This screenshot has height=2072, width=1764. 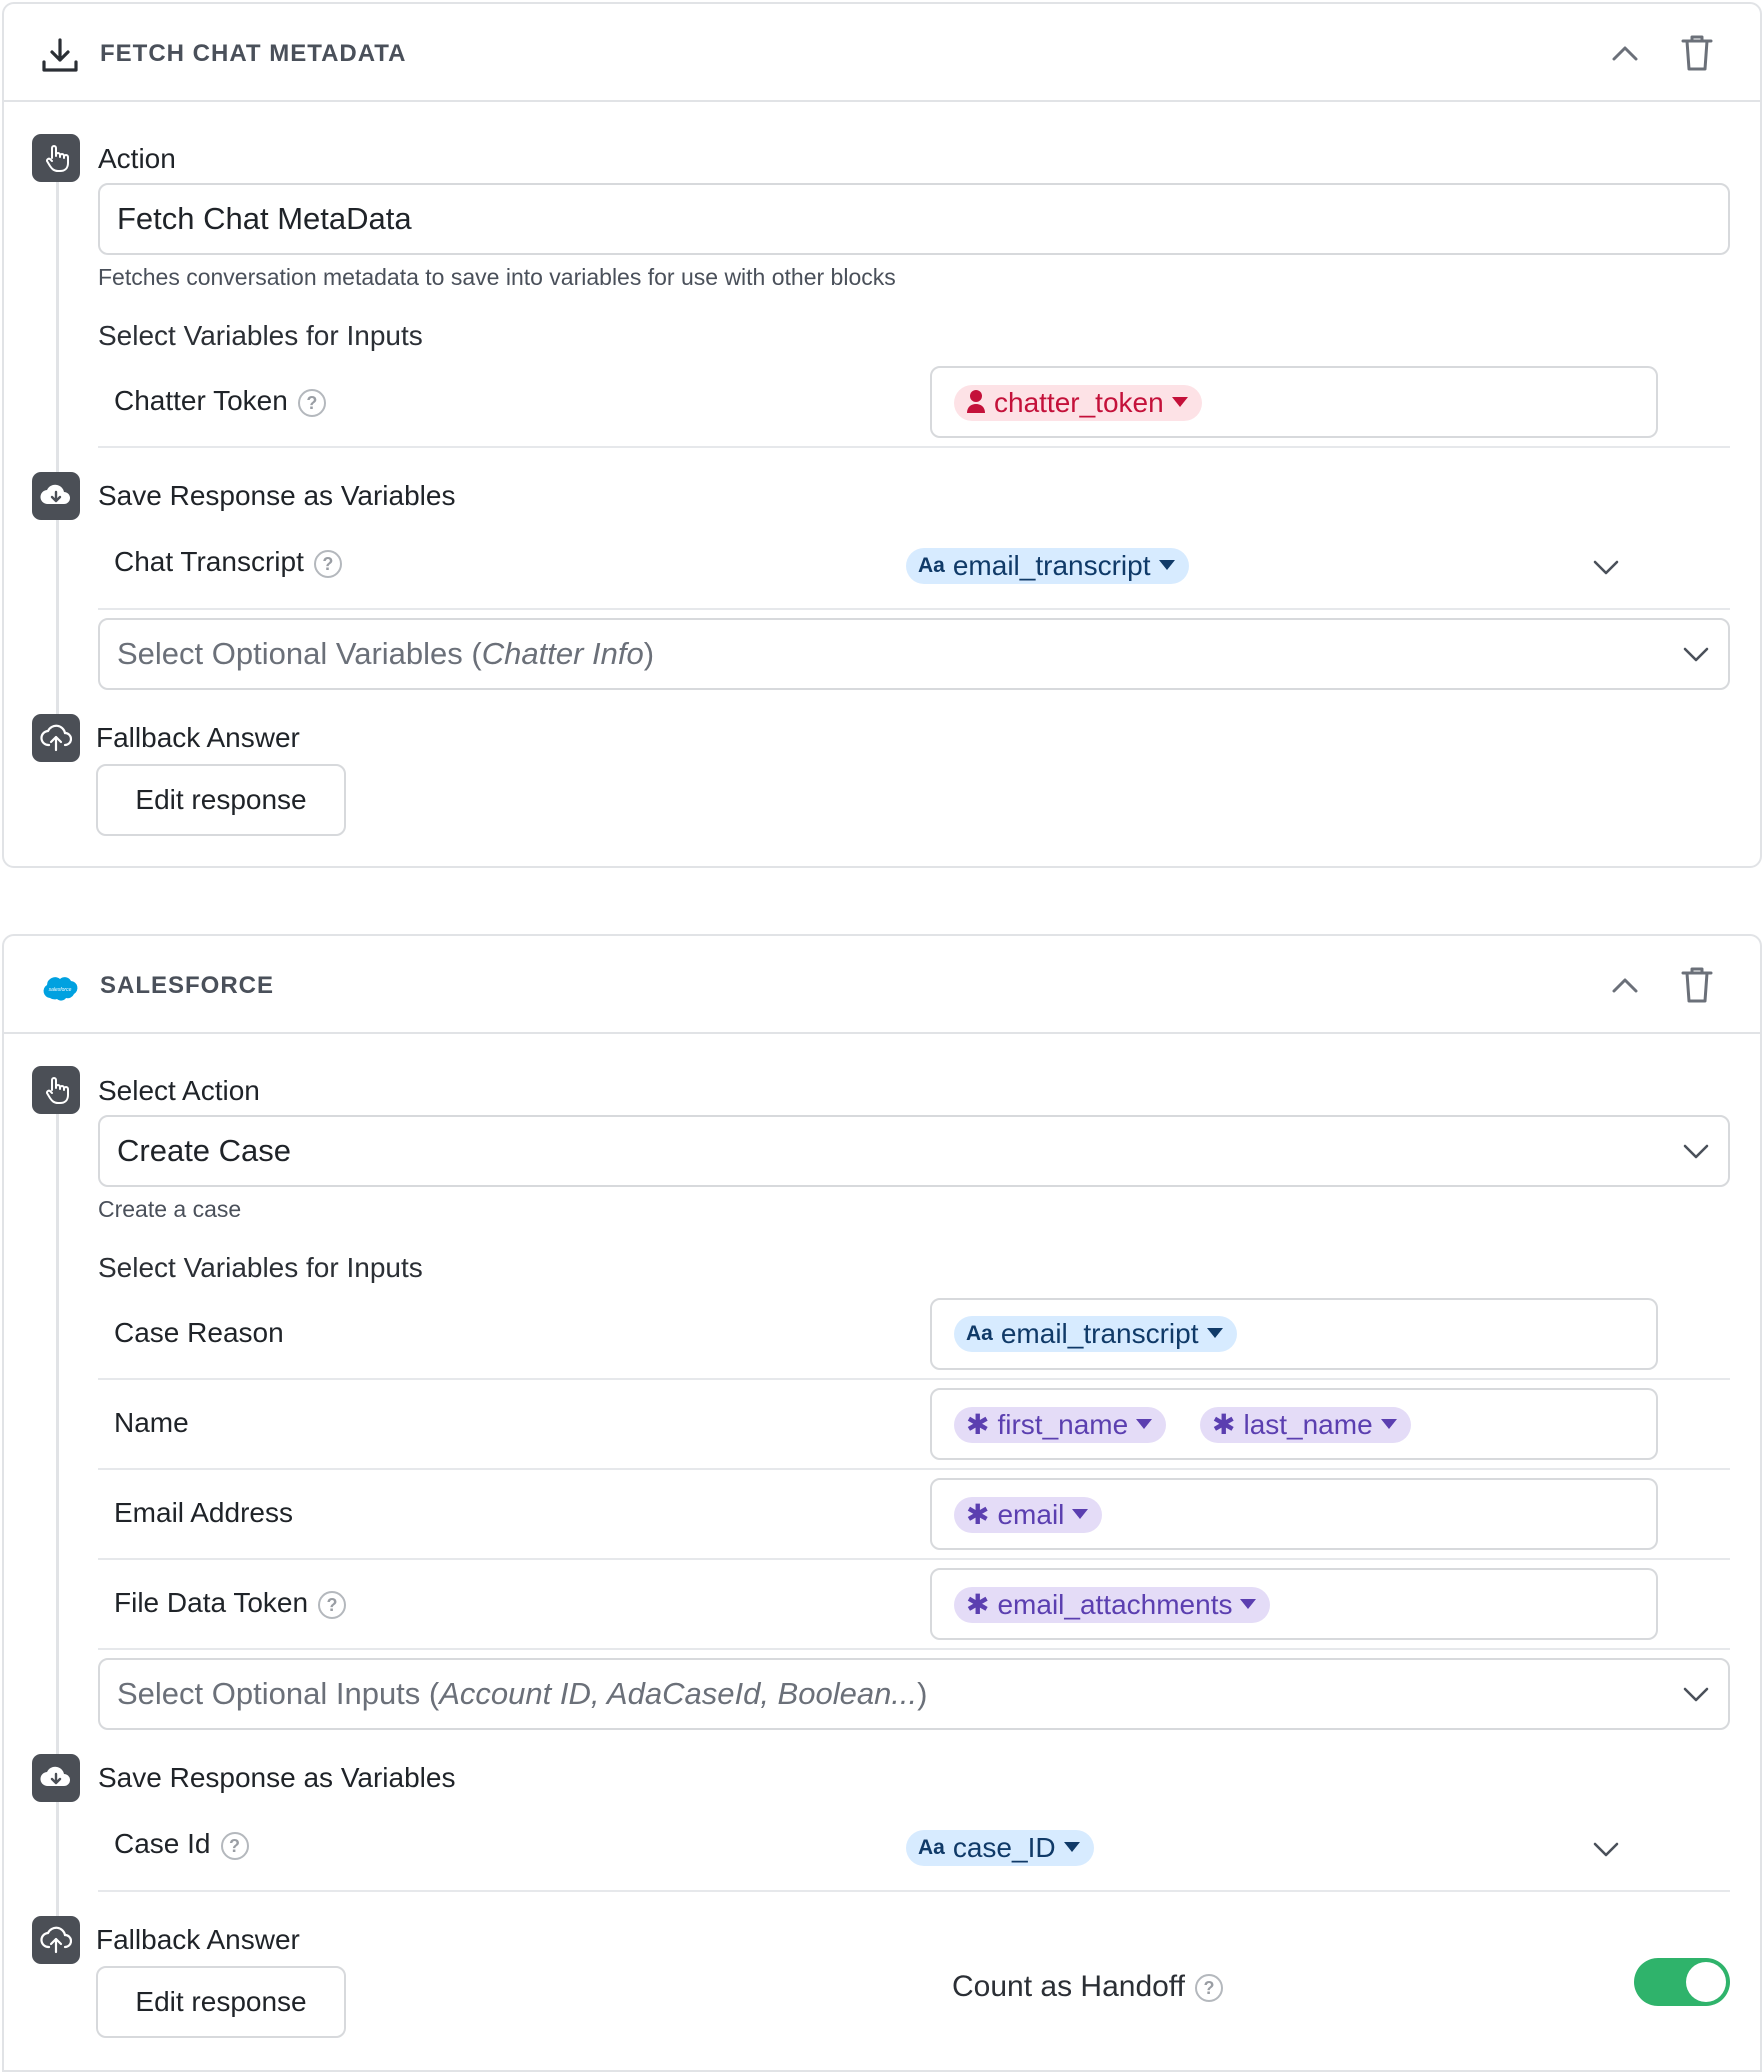 I want to click on case-id-pill: Aa case_ID, so click(x=1000, y=1848).